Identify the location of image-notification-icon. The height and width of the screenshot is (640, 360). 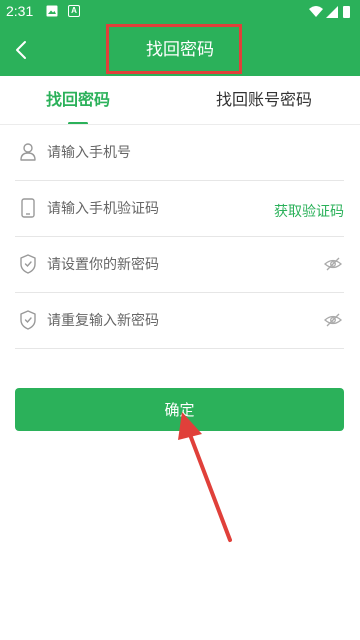
(52, 11).